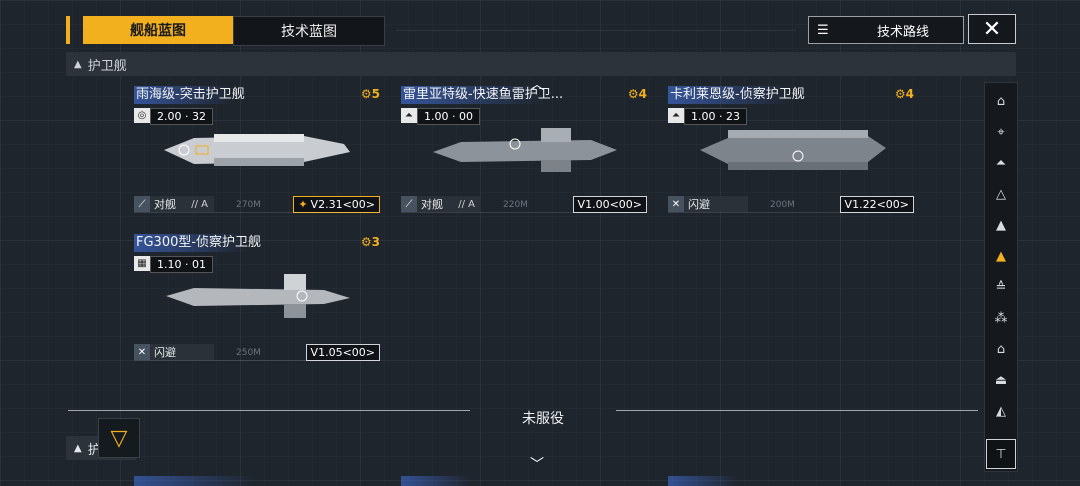 The width and height of the screenshot is (1080, 486). What do you see at coordinates (707, 116) in the screenshot?
I see `version-row: ⏶ 1.00 · 23` at bounding box center [707, 116].